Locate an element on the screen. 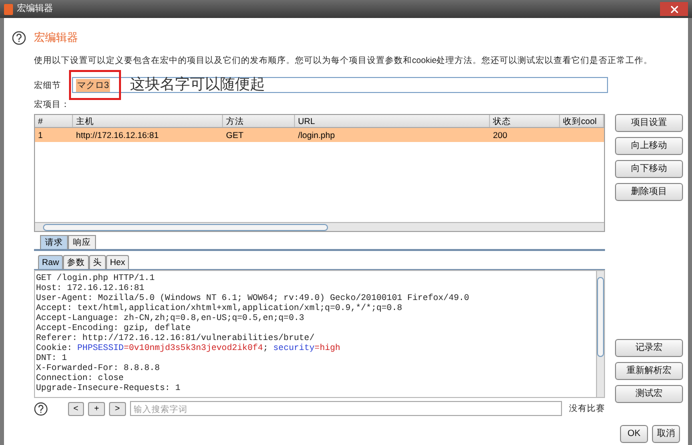 The image size is (692, 445). table-cell-text: GET is located at coordinates (234, 135).